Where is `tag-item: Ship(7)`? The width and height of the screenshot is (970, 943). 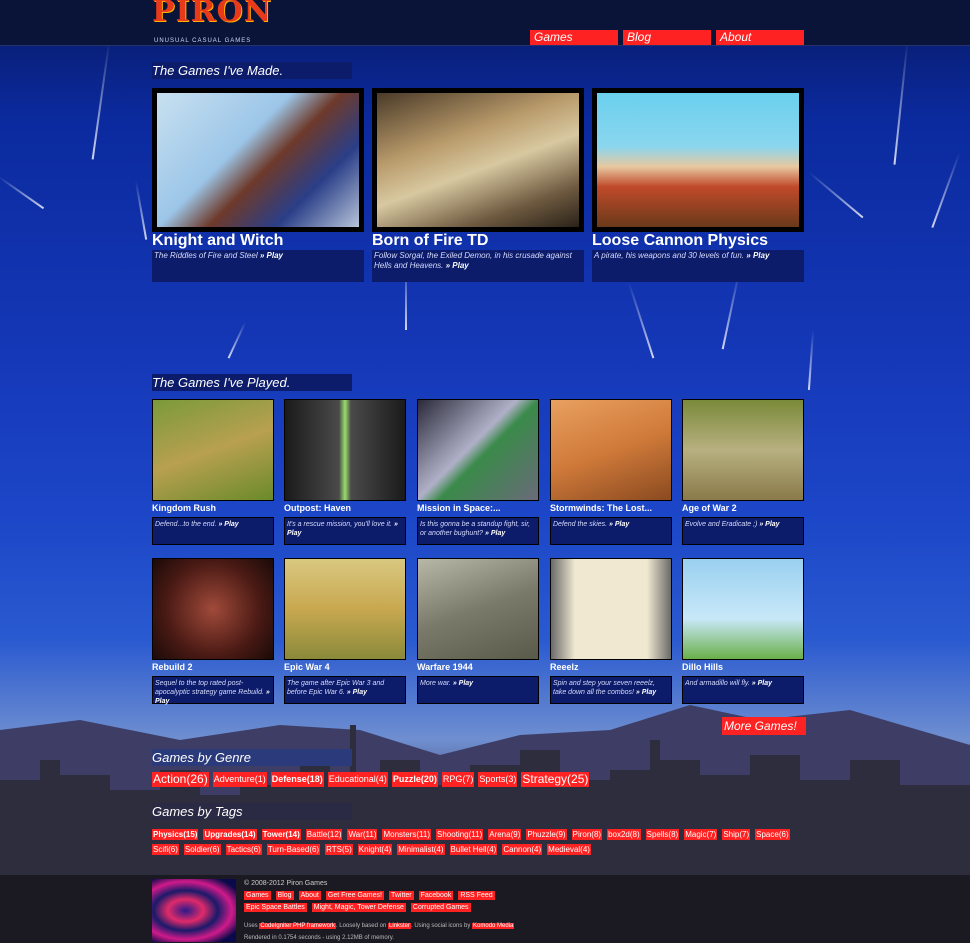
tag-item: Ship(7) is located at coordinates (736, 834).